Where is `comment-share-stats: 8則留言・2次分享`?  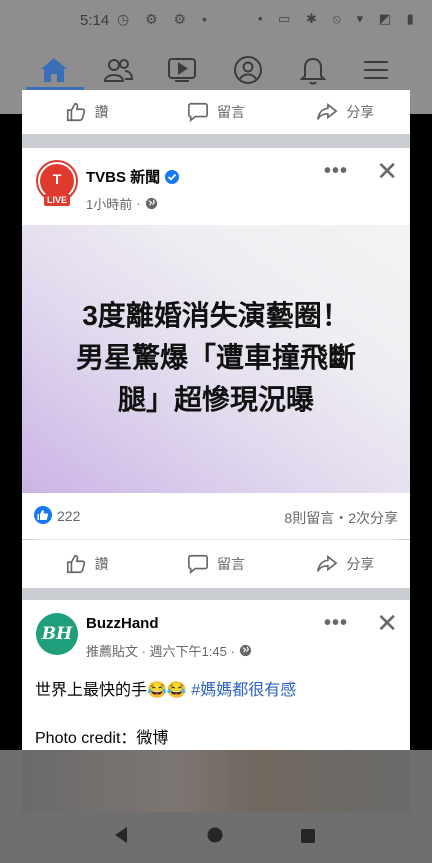
comment-share-stats: 8則留言・2次分享 is located at coordinates (341, 518).